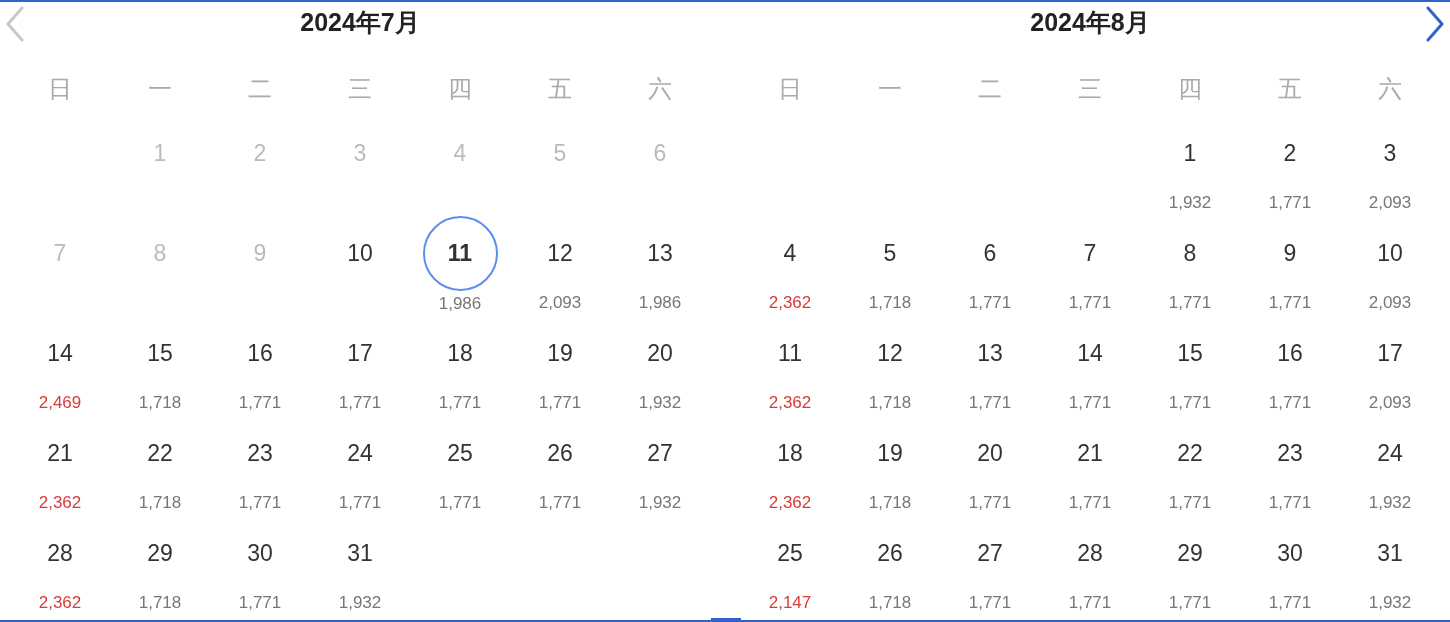  Describe the element at coordinates (1090, 89) in the screenshot. I see `weekday-label: 三` at that location.